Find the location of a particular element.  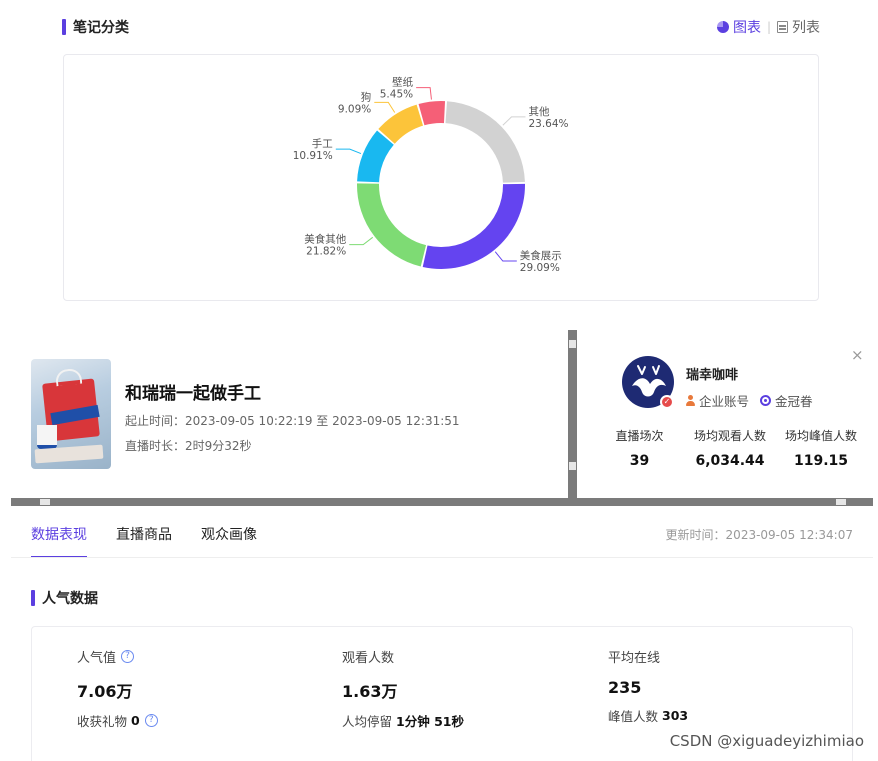

crown-tag: 金冠眷 is located at coordinates (786, 400).